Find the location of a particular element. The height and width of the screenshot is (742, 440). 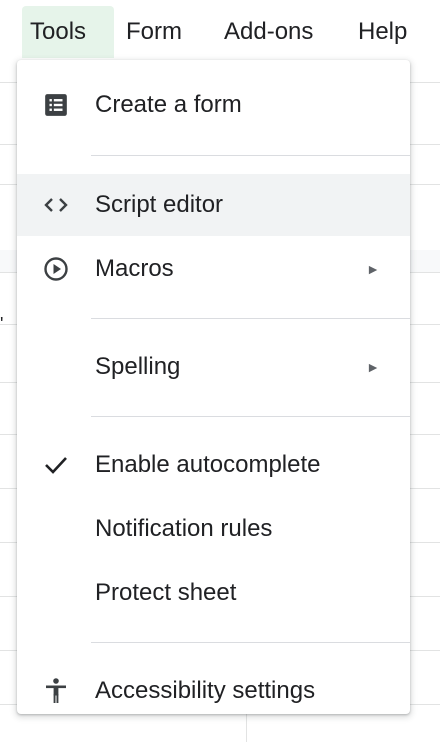

menu-item-macros: Macros ► is located at coordinates (213, 269).